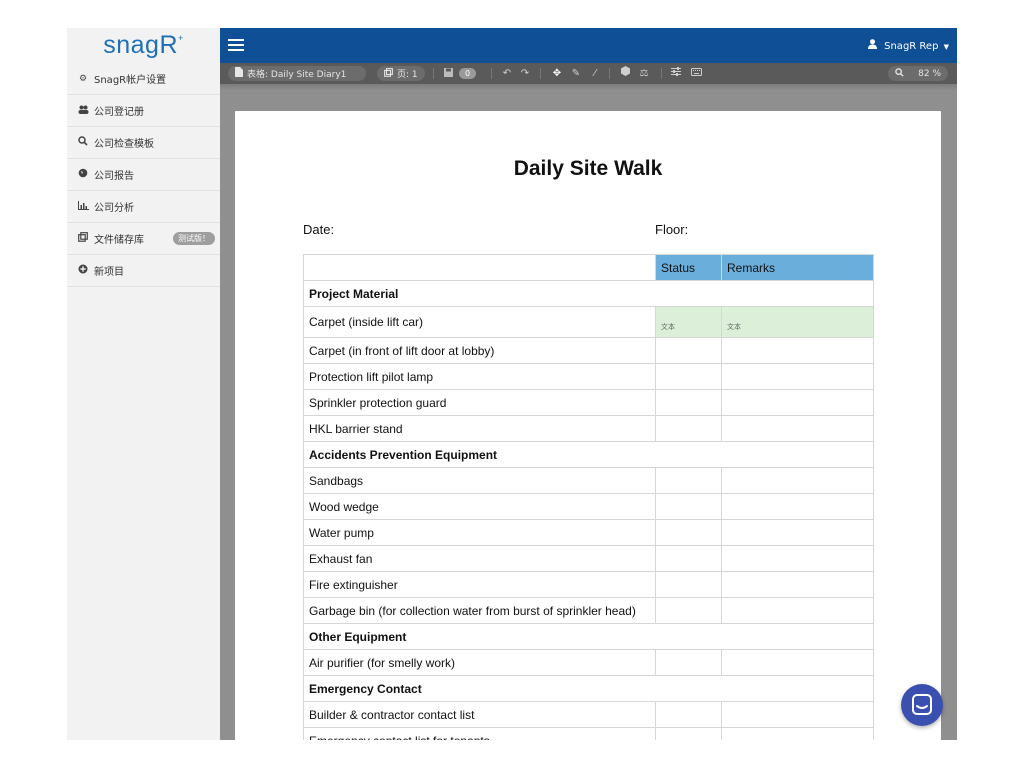  What do you see at coordinates (873, 45) in the screenshot?
I see `user-icon` at bounding box center [873, 45].